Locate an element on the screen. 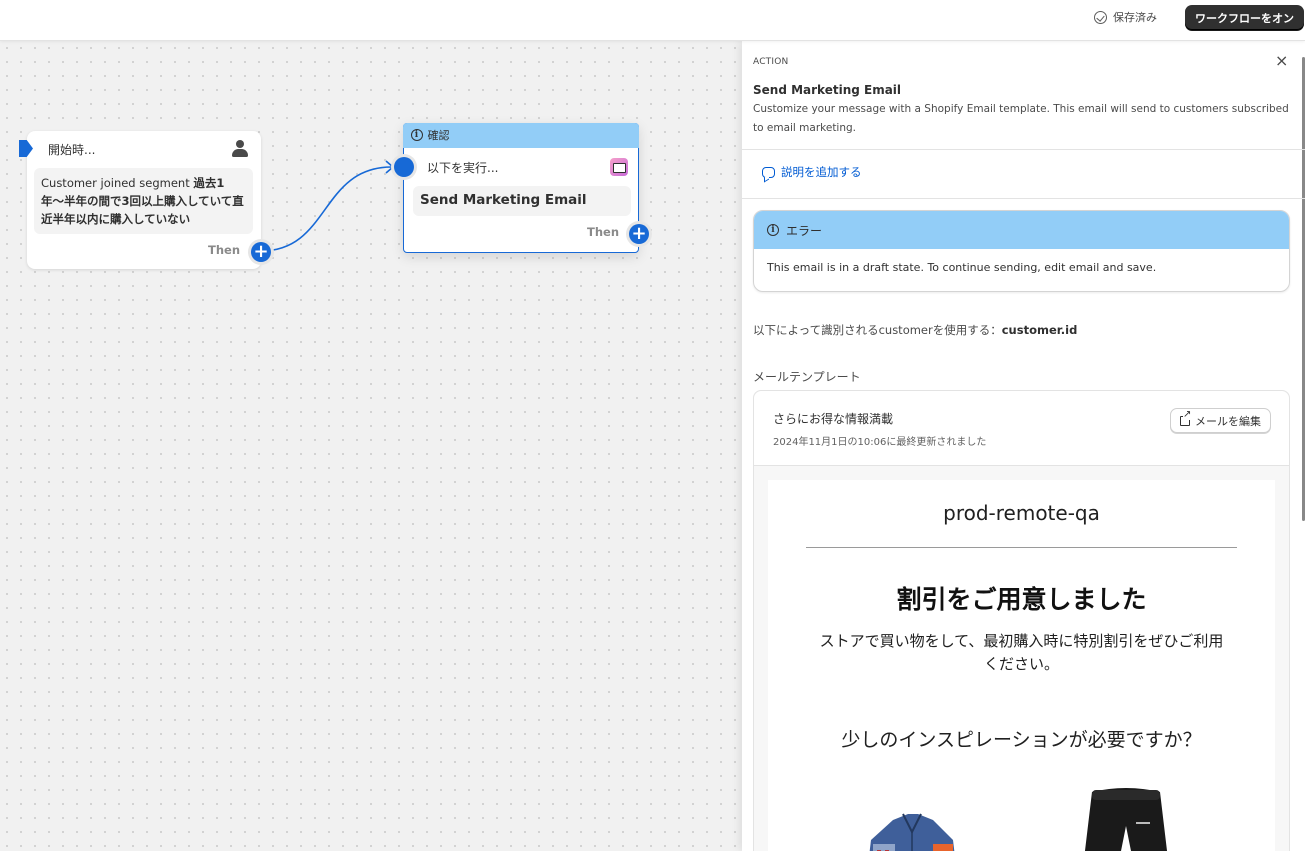  trigger-then-label: Then is located at coordinates (224, 250).